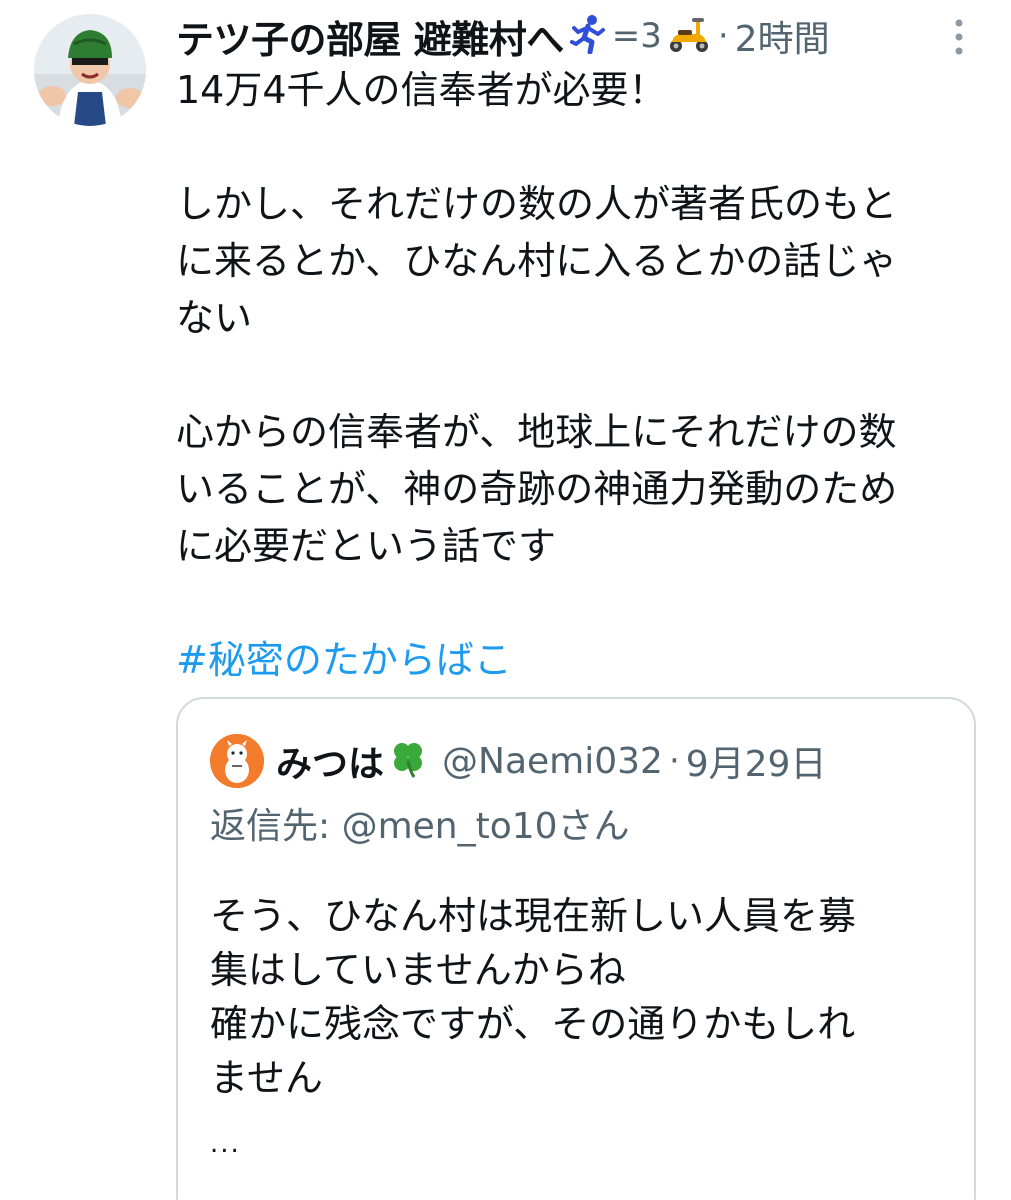  Describe the element at coordinates (782, 36) in the screenshot. I see `tweet-timestamp: 2時間` at that location.